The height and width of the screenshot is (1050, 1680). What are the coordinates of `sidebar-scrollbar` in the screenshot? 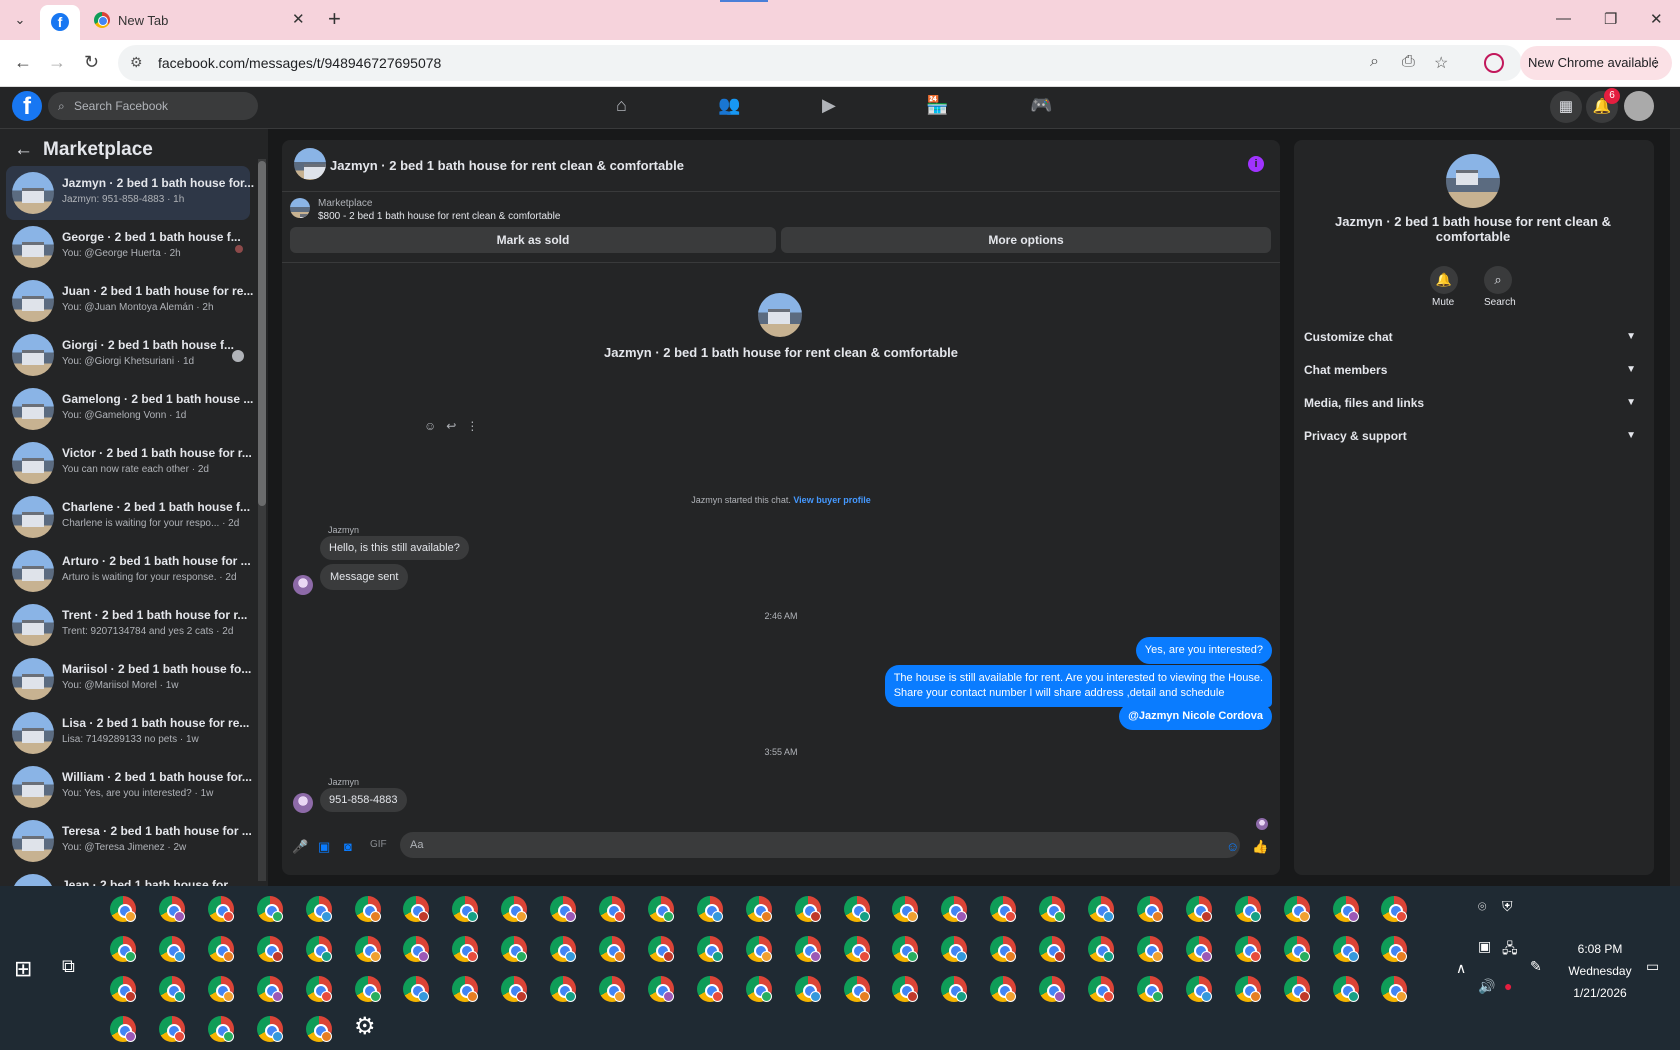 It's located at (262, 520).